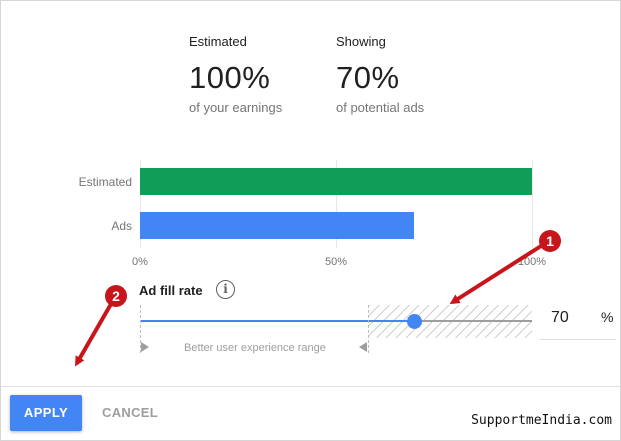  I want to click on chart-gridline, so click(532, 204).